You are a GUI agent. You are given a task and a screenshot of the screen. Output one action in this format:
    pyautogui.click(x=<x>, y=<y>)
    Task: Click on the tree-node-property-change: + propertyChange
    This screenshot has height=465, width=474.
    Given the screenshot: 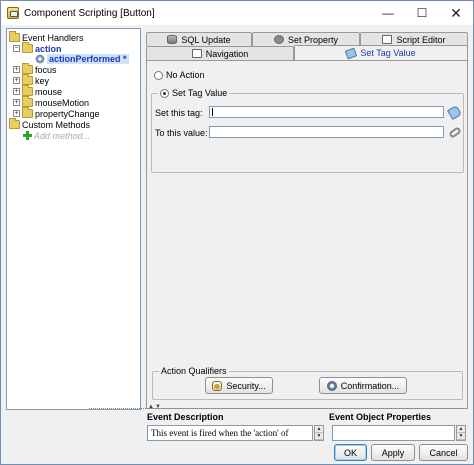 What is the action you would take?
    pyautogui.click(x=56, y=113)
    